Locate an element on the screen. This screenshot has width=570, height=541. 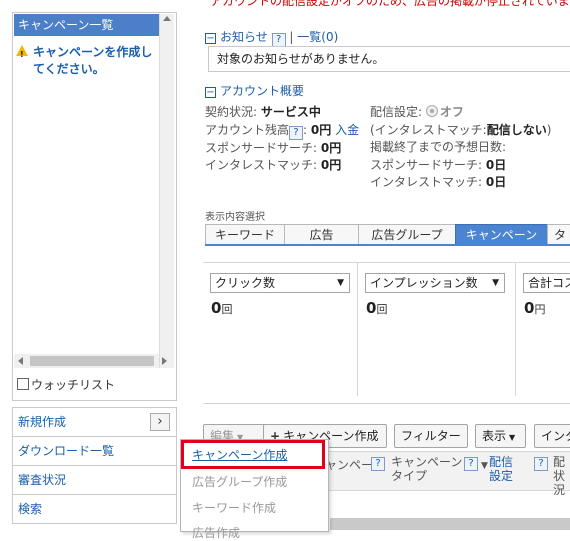
balance-label: アカウント残高 is located at coordinates (247, 129).